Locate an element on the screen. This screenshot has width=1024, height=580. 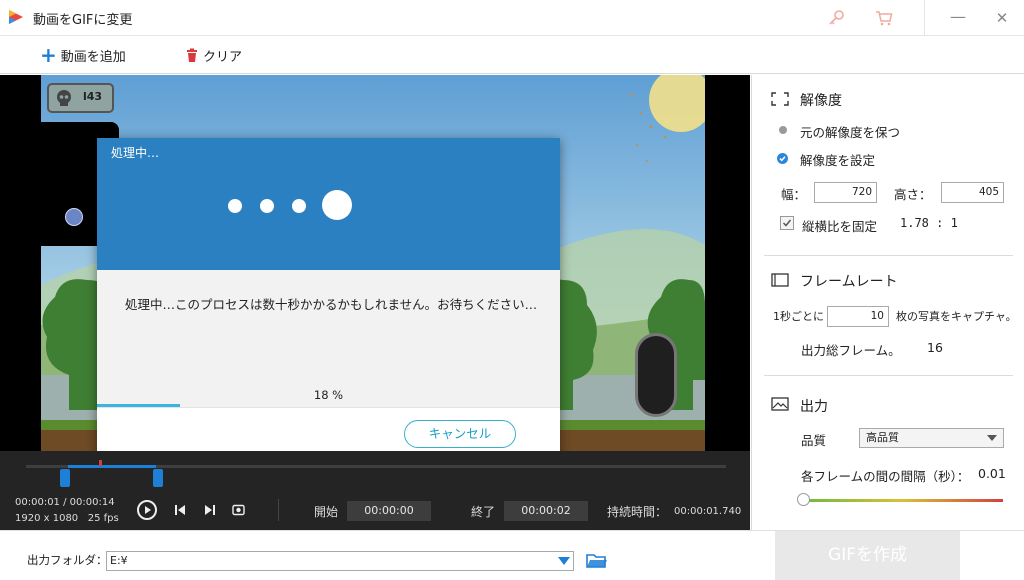
checkmark-icon is located at coordinates (787, 223).